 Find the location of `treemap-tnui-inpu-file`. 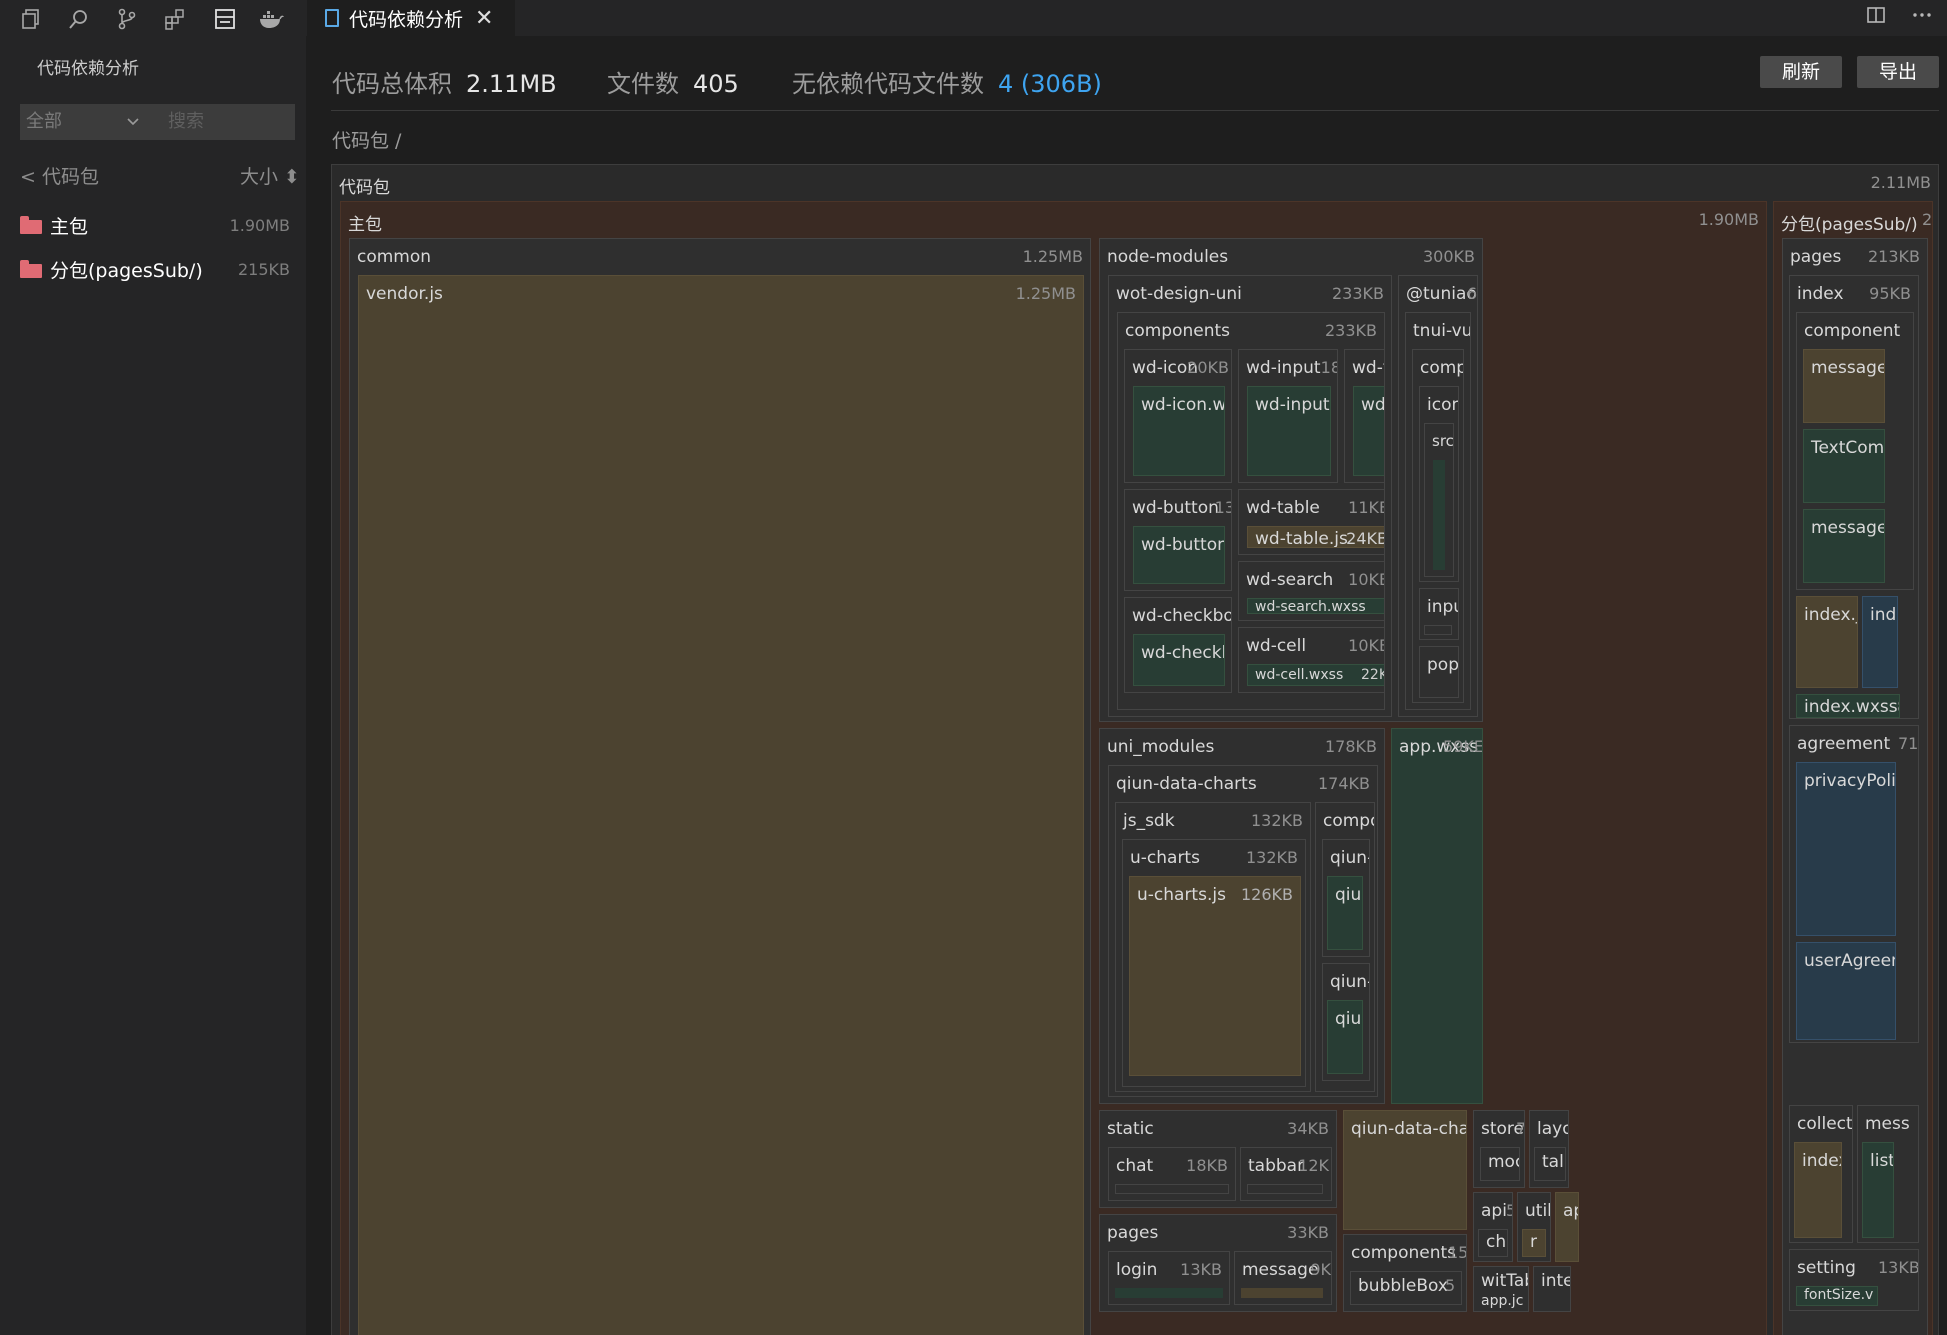

treemap-tnui-inpu-file is located at coordinates (1438, 630).